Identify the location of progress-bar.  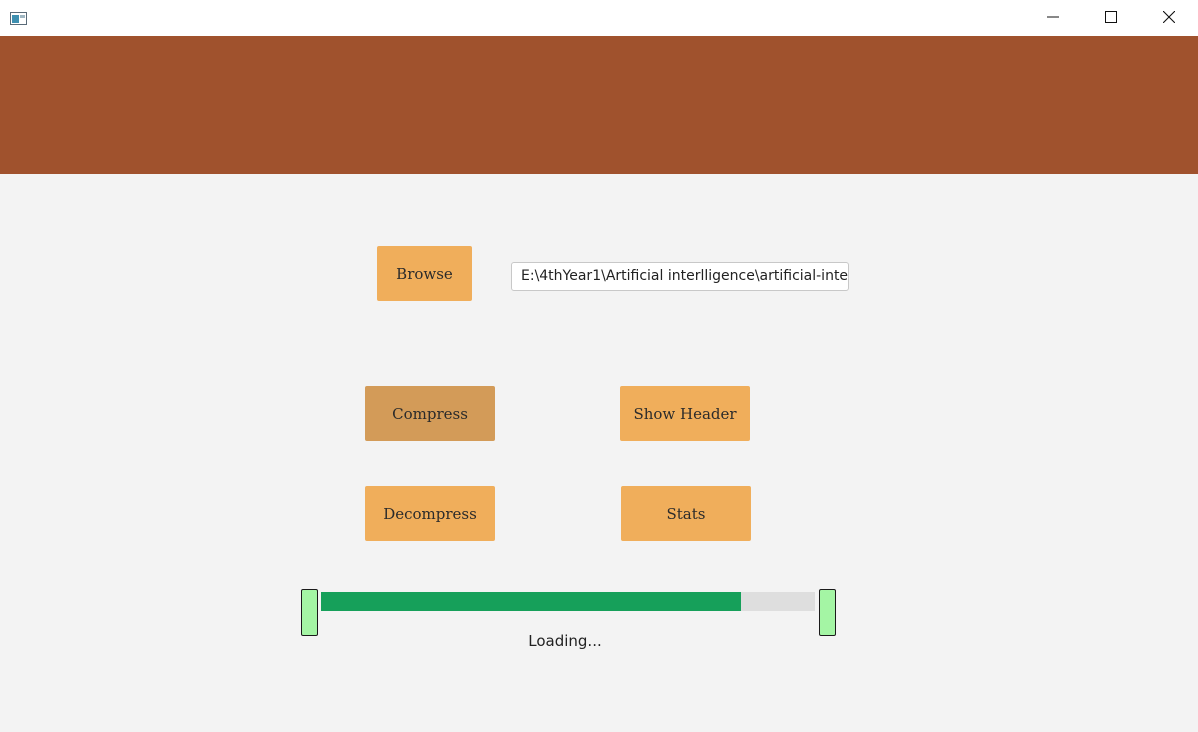
(568, 601).